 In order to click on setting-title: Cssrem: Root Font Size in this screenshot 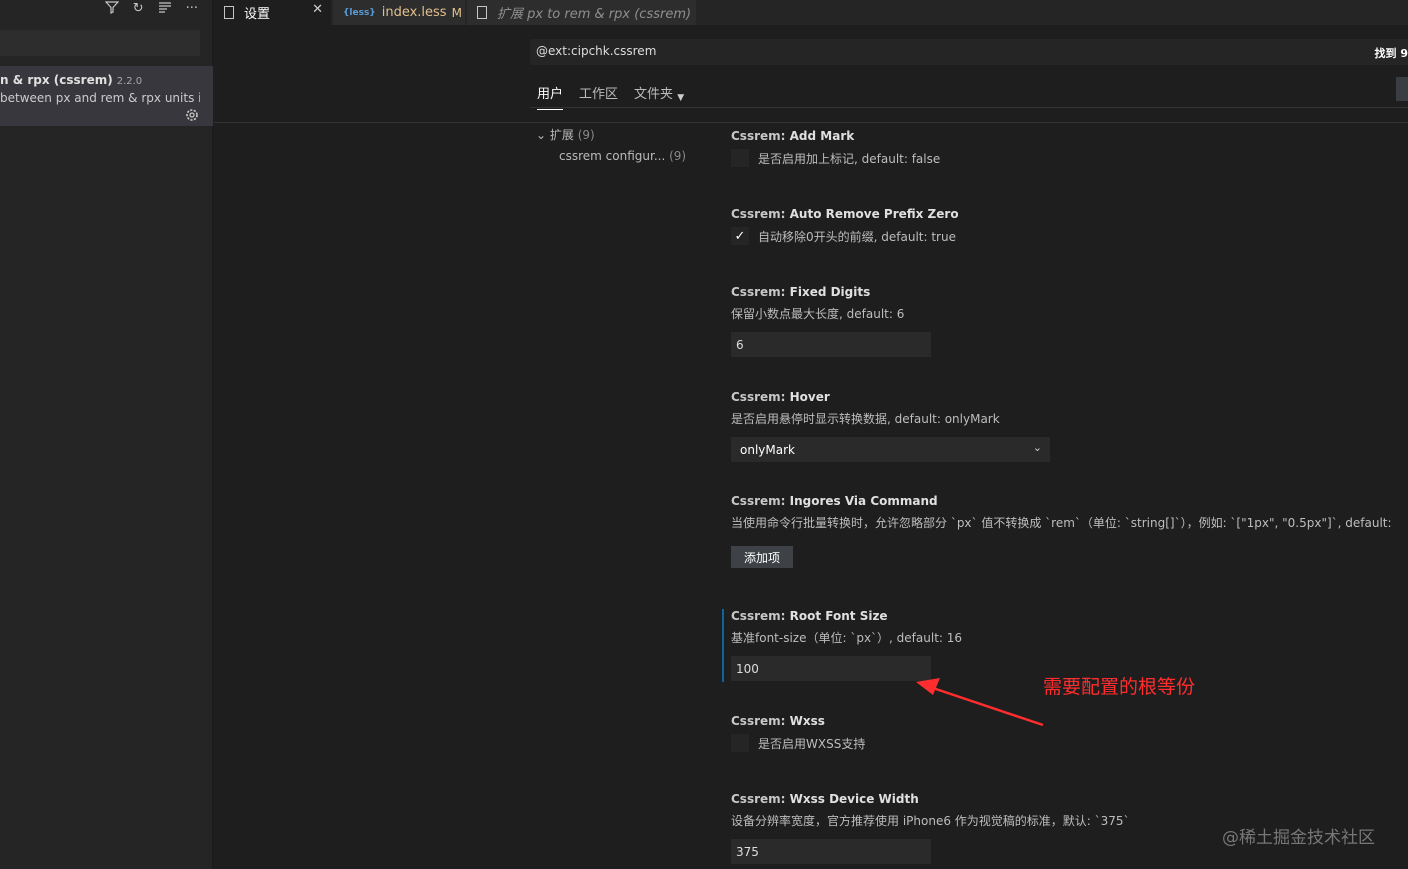, I will do `click(846, 616)`.